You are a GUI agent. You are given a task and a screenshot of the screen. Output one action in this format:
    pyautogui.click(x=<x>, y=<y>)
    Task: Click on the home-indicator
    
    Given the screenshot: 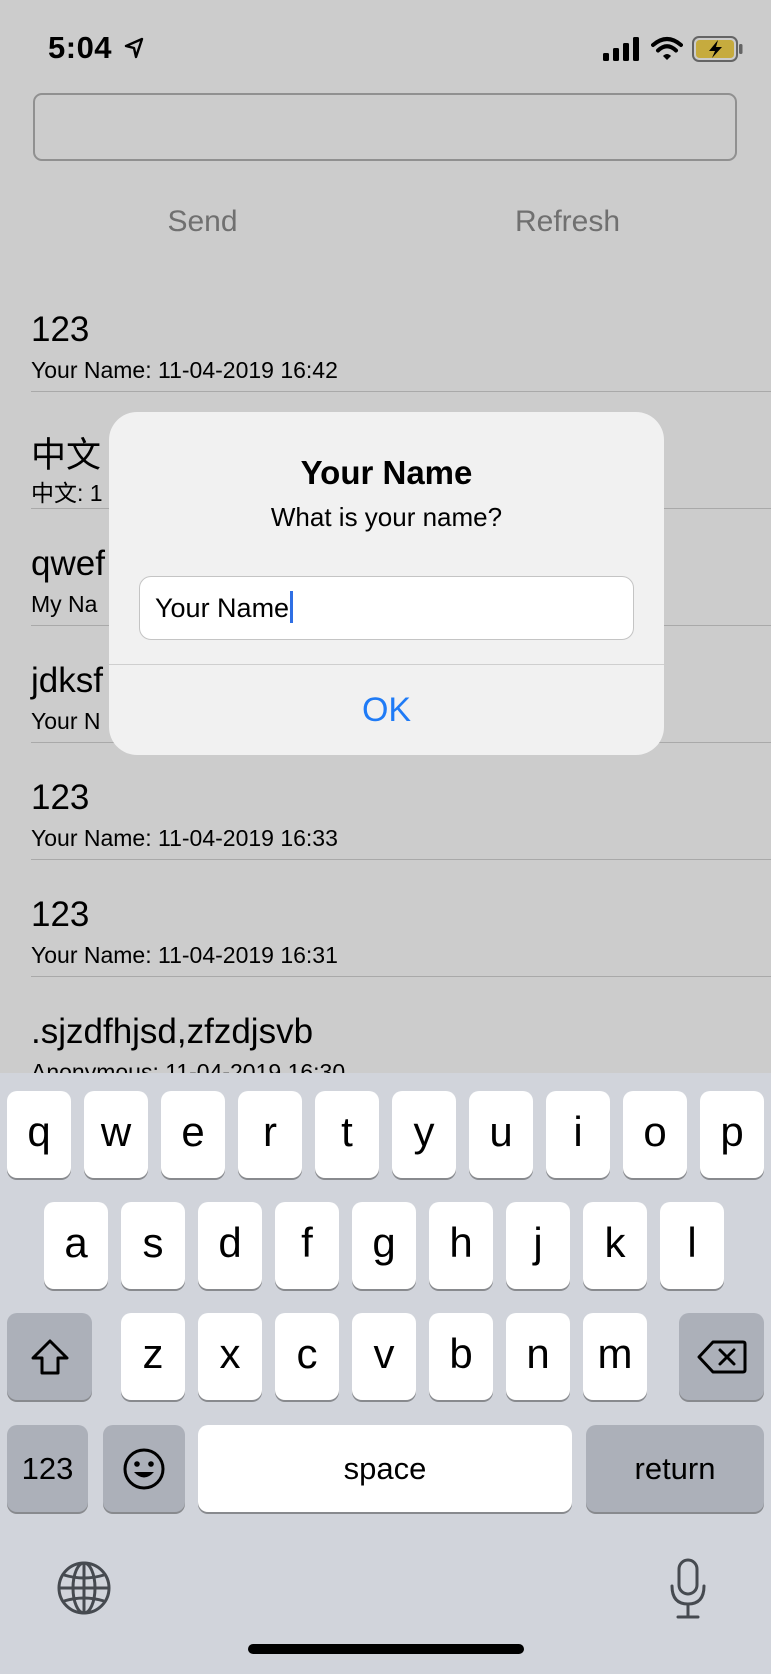 What is the action you would take?
    pyautogui.click(x=386, y=1649)
    